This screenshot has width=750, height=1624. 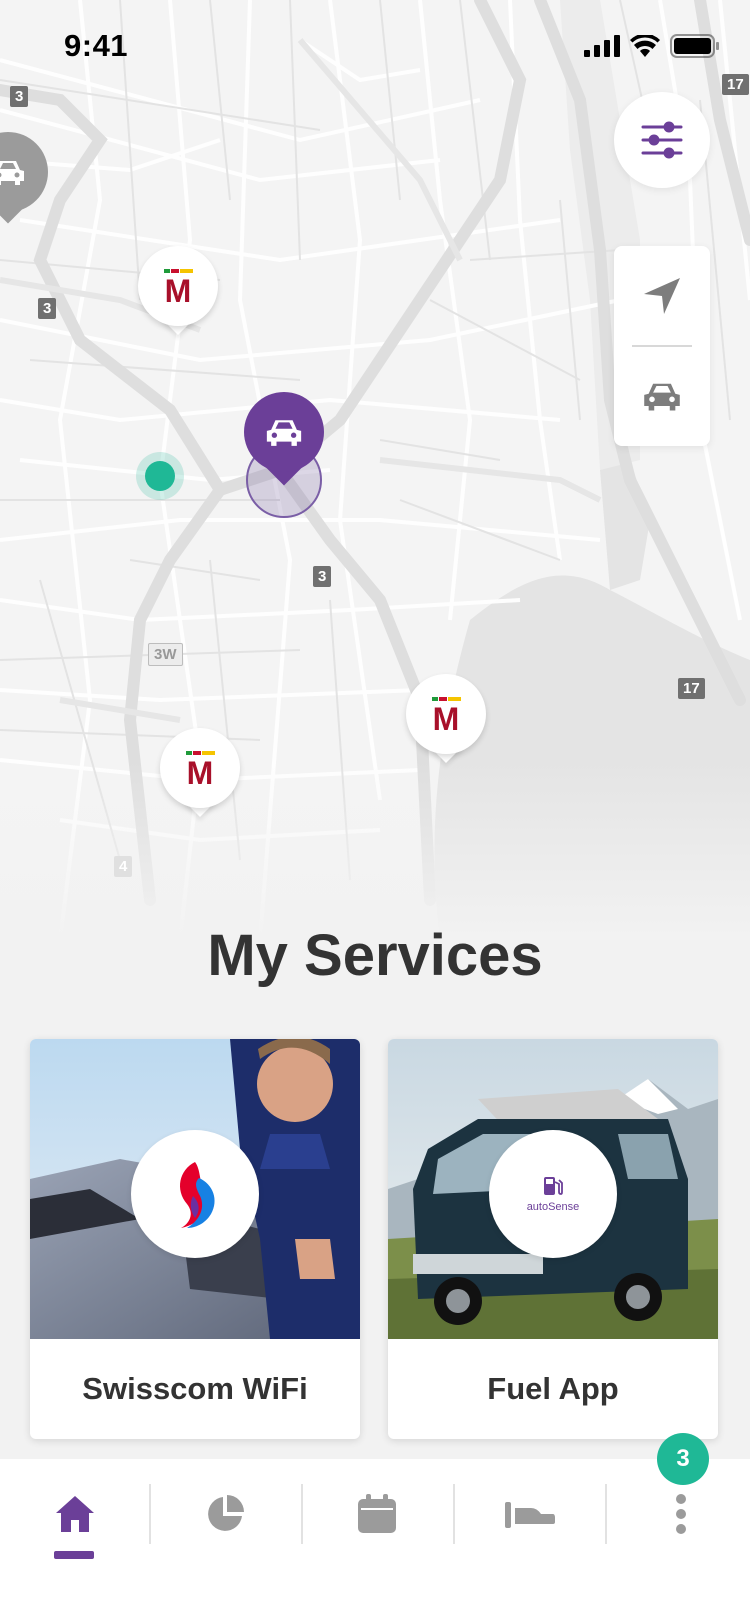 What do you see at coordinates (74, 1555) in the screenshot?
I see `active-tab-indicator` at bounding box center [74, 1555].